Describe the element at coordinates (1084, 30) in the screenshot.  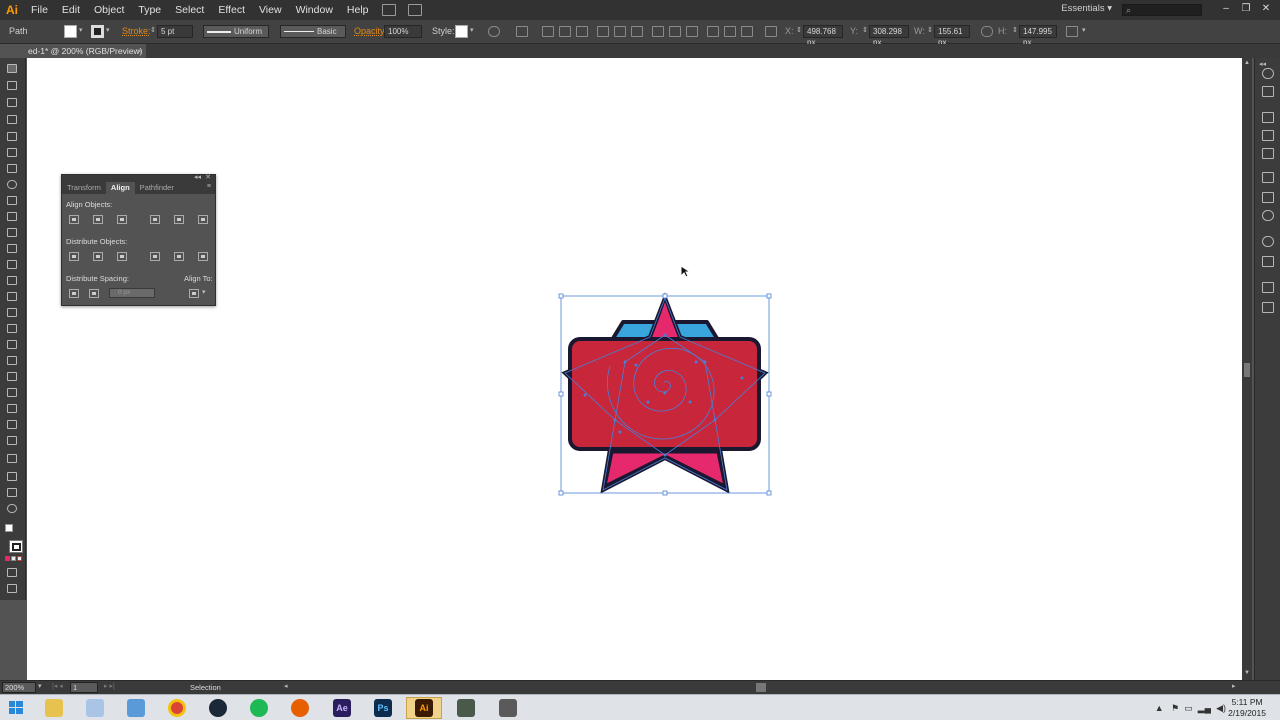
I see `control-menu-icon: ▾` at that location.